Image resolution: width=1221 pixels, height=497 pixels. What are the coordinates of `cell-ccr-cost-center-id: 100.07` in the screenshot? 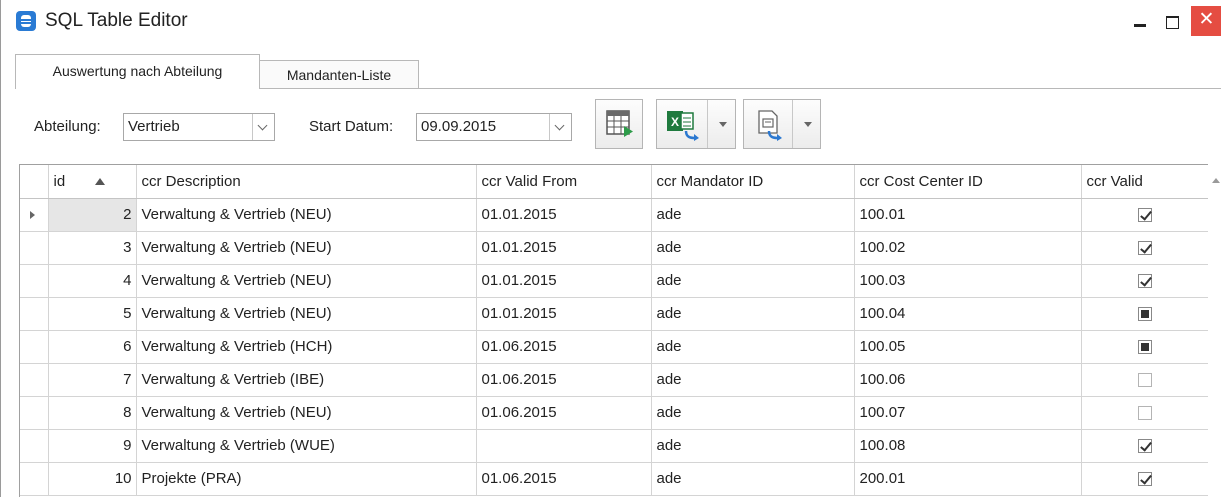 It's located at (968, 413).